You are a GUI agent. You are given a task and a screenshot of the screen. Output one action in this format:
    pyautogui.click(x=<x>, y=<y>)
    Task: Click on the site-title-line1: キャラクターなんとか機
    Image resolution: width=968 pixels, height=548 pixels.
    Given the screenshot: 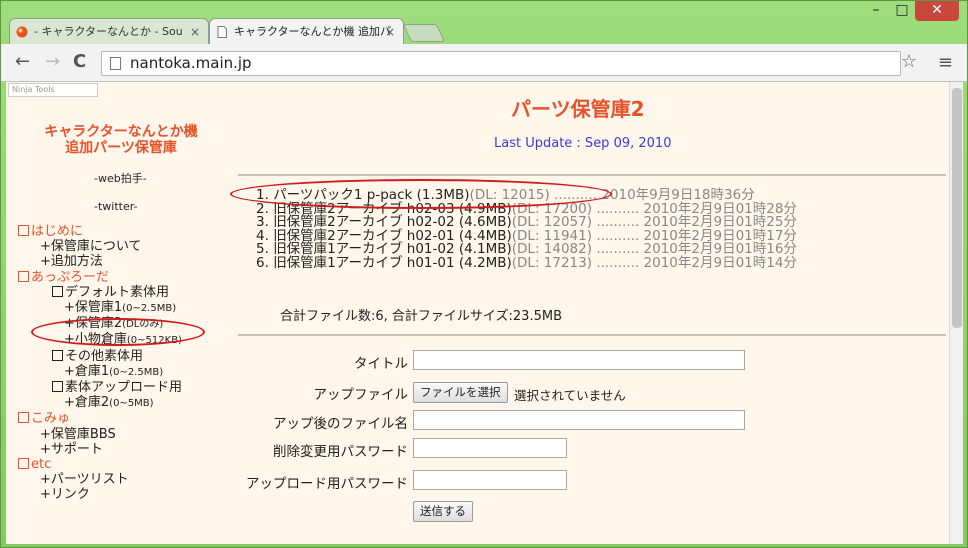 What is the action you would take?
    pyautogui.click(x=121, y=132)
    